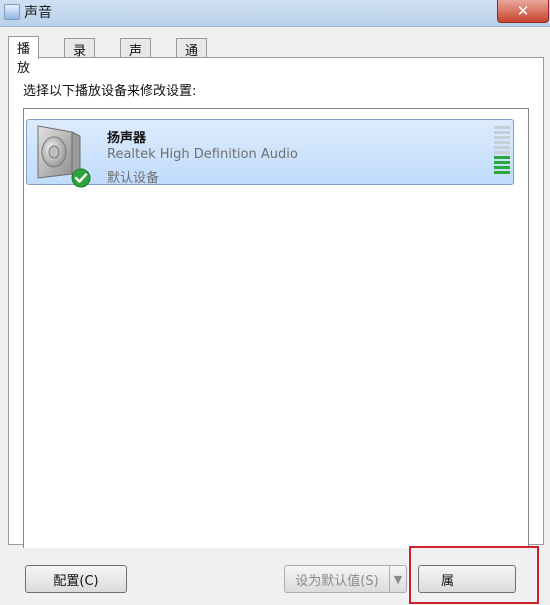 Image resolution: width=550 pixels, height=605 pixels. I want to click on close-icon: ✕, so click(523, 10).